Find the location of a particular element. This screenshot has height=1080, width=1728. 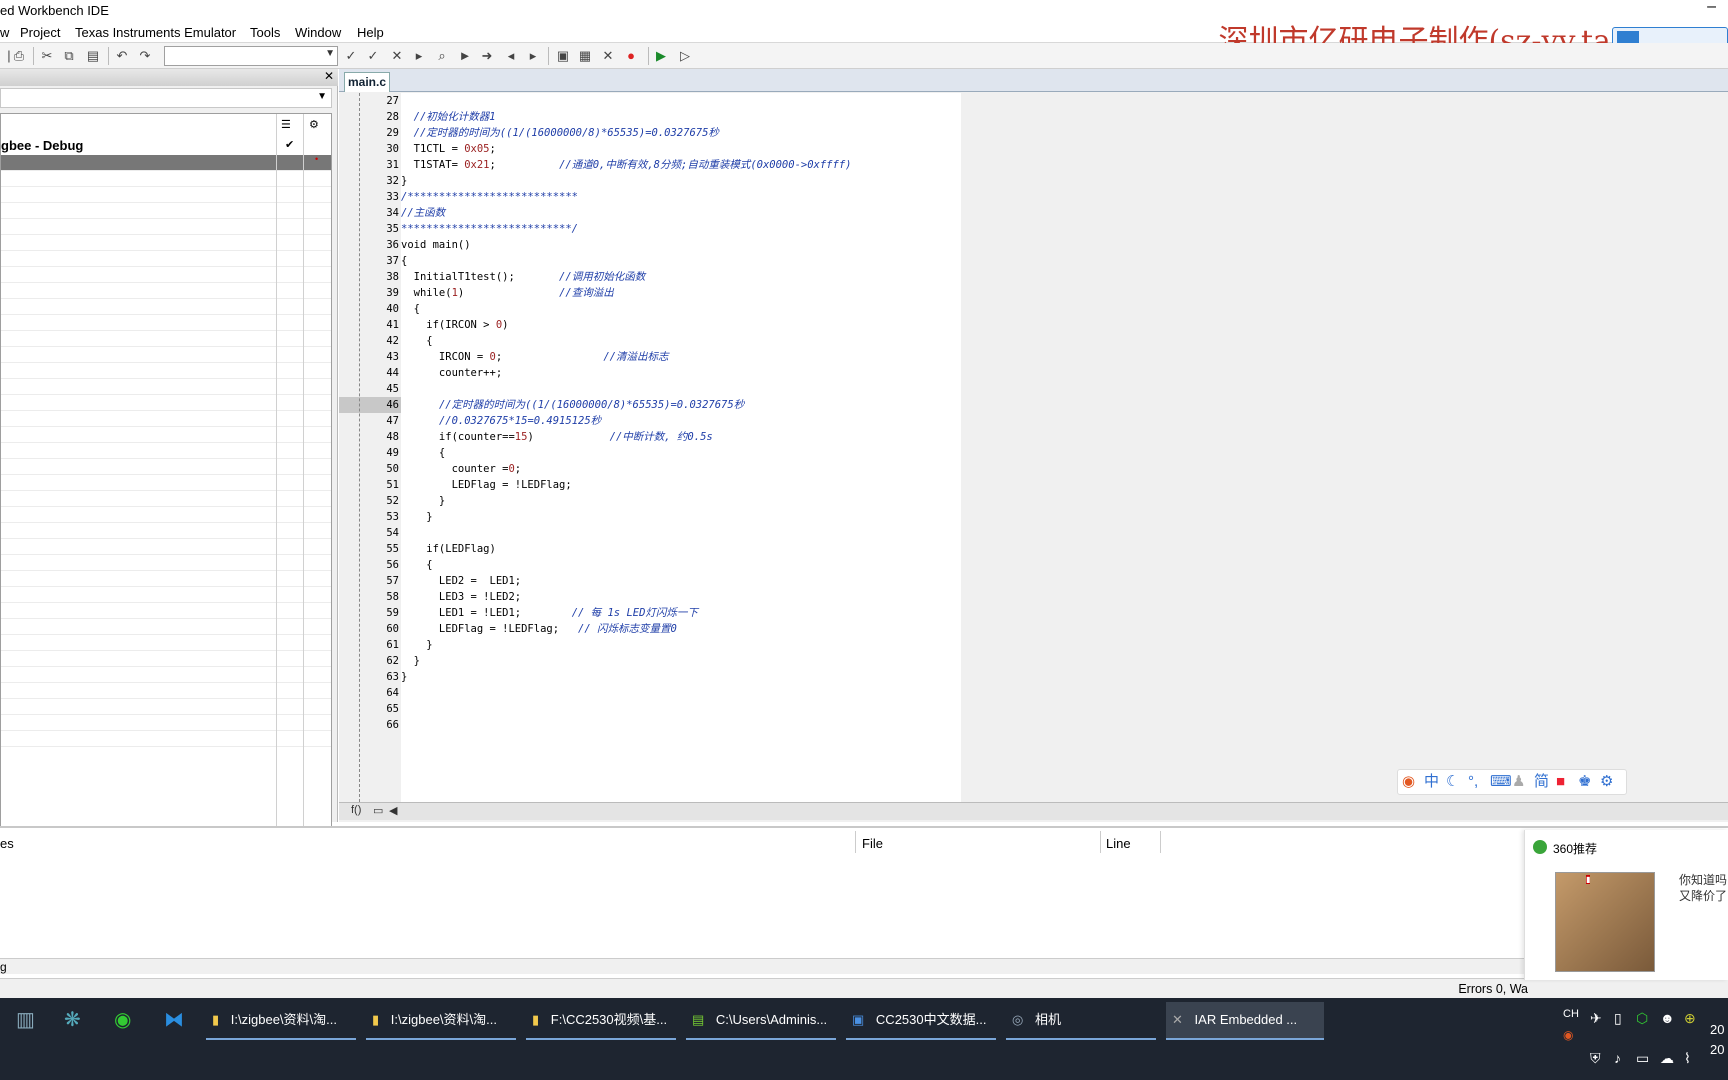

code-line: //初始化计数器1 is located at coordinates (448, 117).